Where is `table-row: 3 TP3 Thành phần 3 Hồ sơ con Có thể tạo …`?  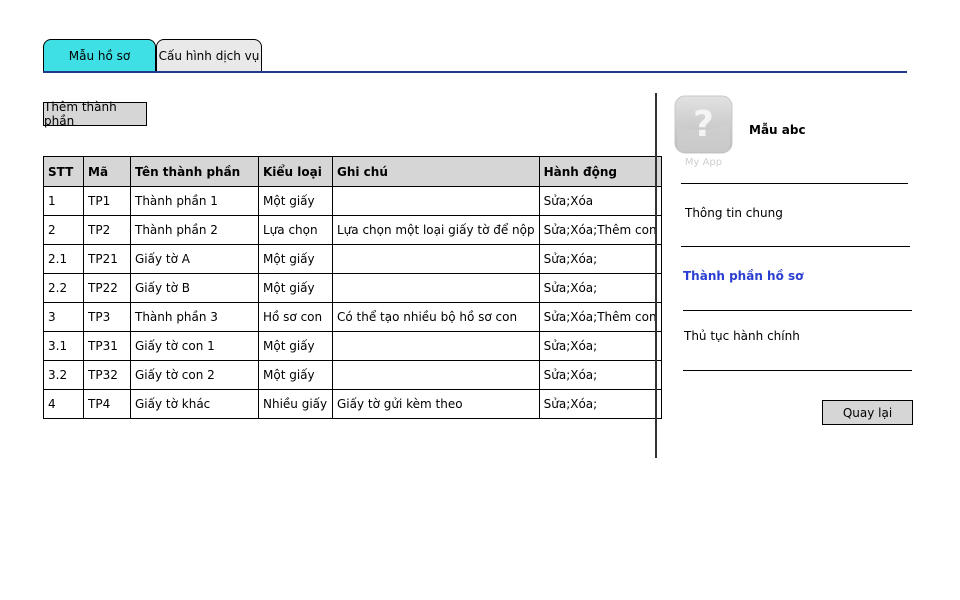
table-row: 3 TP3 Thành phần 3 Hồ sơ con Có thể tạo … is located at coordinates (352, 317).